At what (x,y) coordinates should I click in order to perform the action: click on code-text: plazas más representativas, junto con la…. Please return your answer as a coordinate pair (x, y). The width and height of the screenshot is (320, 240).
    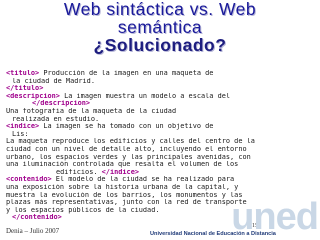
    Looking at the image, I should click on (126, 203).